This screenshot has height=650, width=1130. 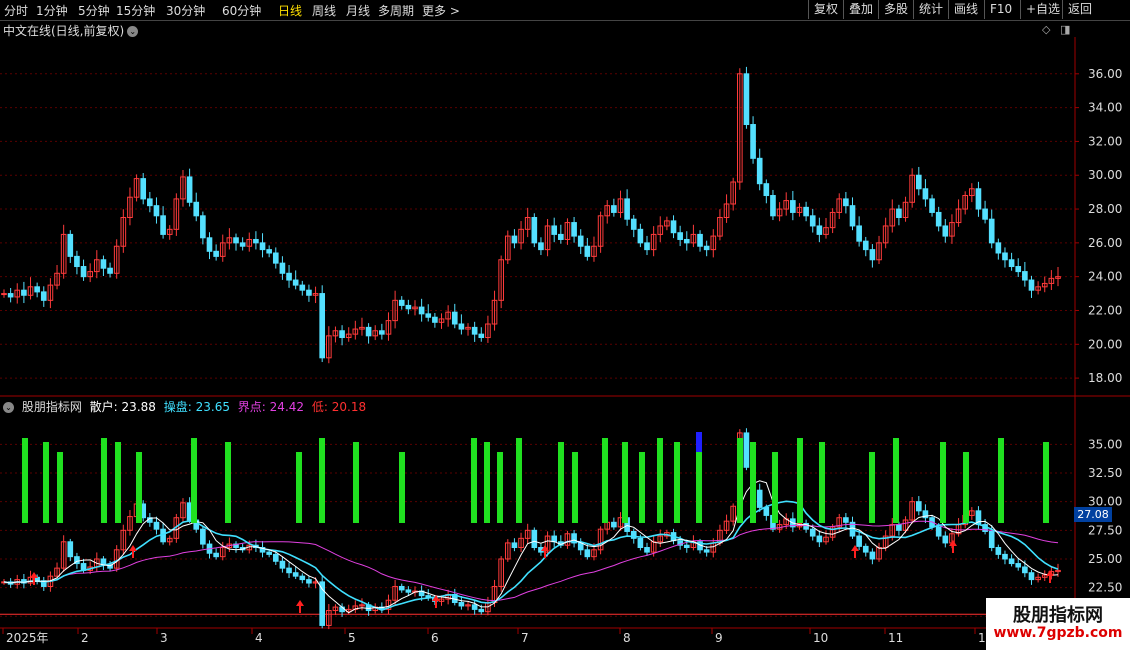 I want to click on chevron-down-icon: ⌄, so click(x=8, y=407).